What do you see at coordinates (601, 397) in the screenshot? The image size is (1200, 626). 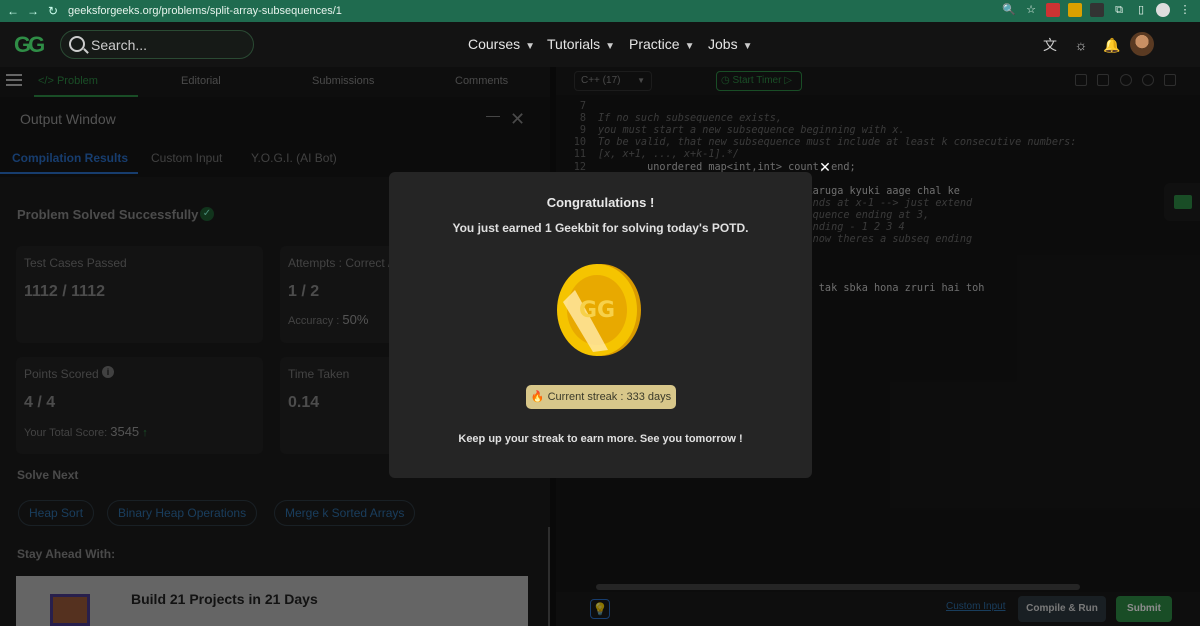 I see `current-streak-badge: 🔥 Current streak : 333 days` at bounding box center [601, 397].